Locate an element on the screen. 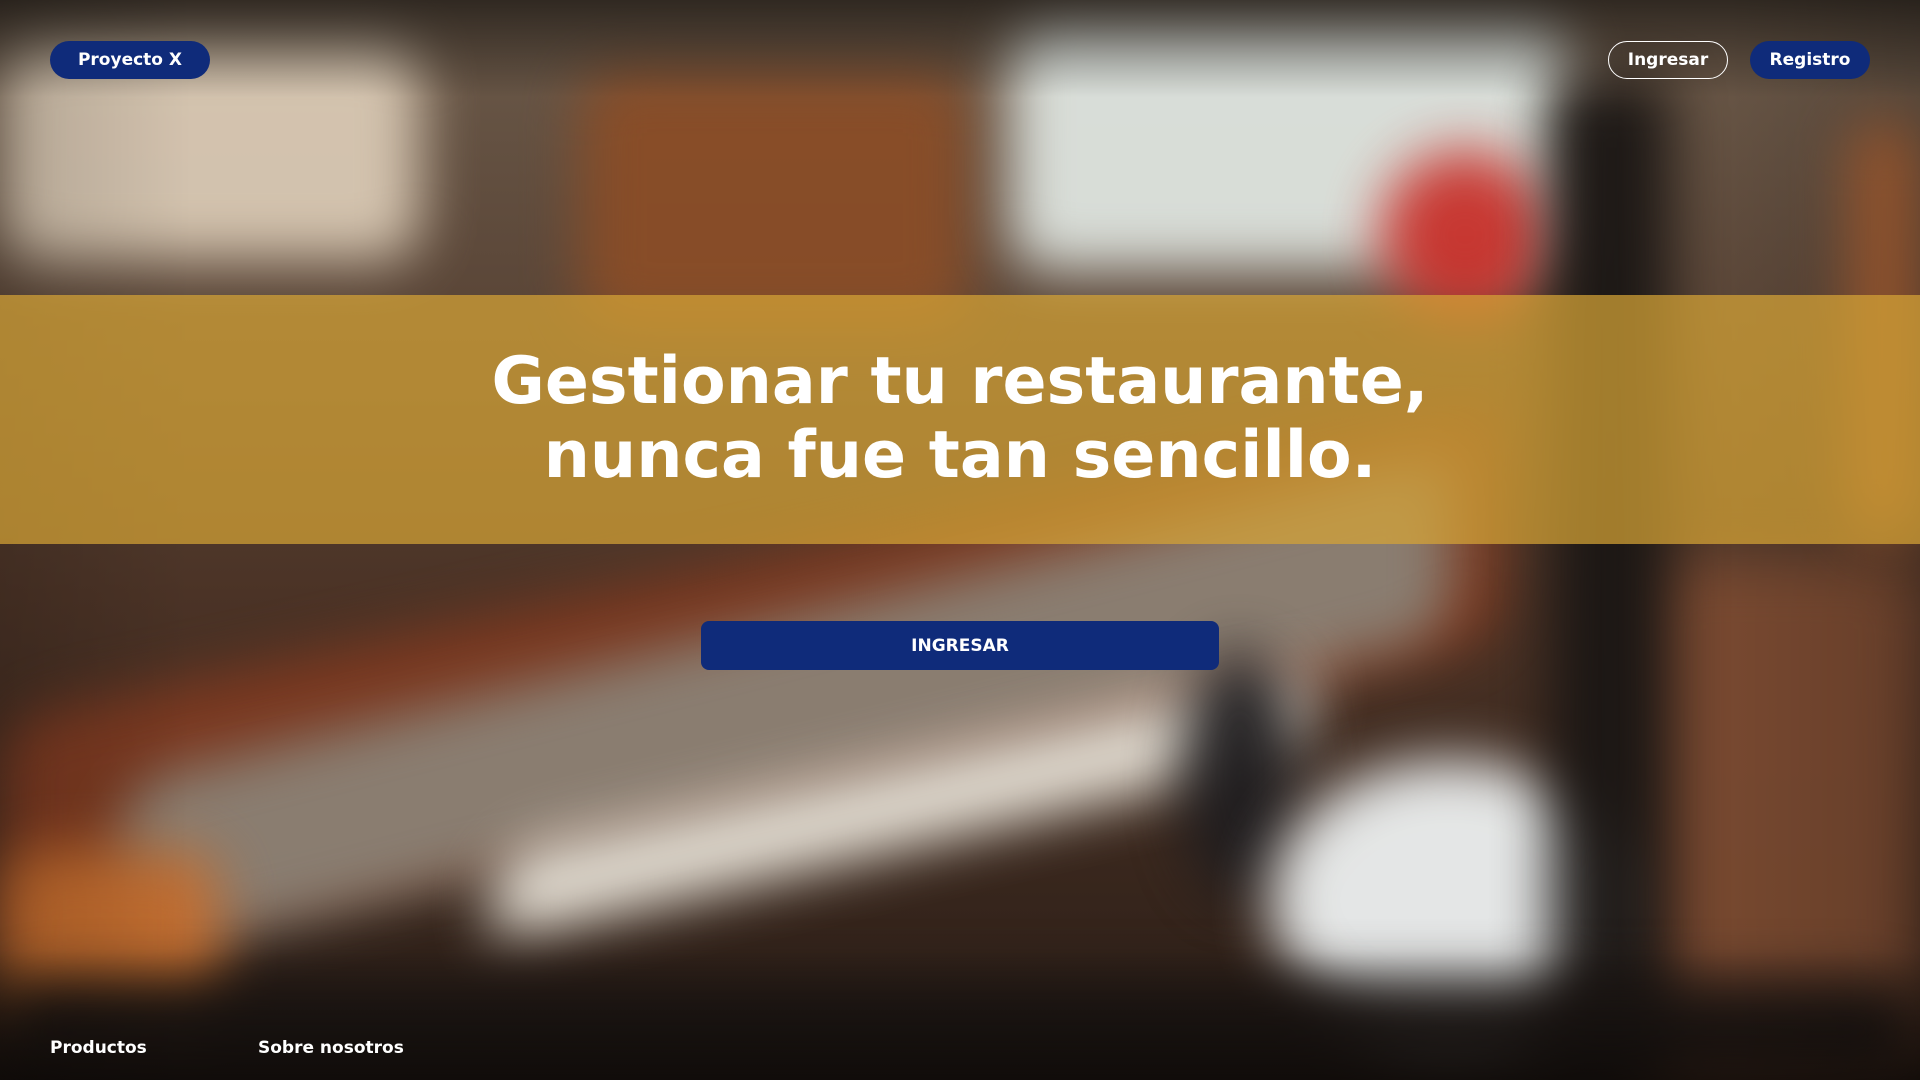  hero-headline-line2: nunca fue tan sencillo. is located at coordinates (960, 455).